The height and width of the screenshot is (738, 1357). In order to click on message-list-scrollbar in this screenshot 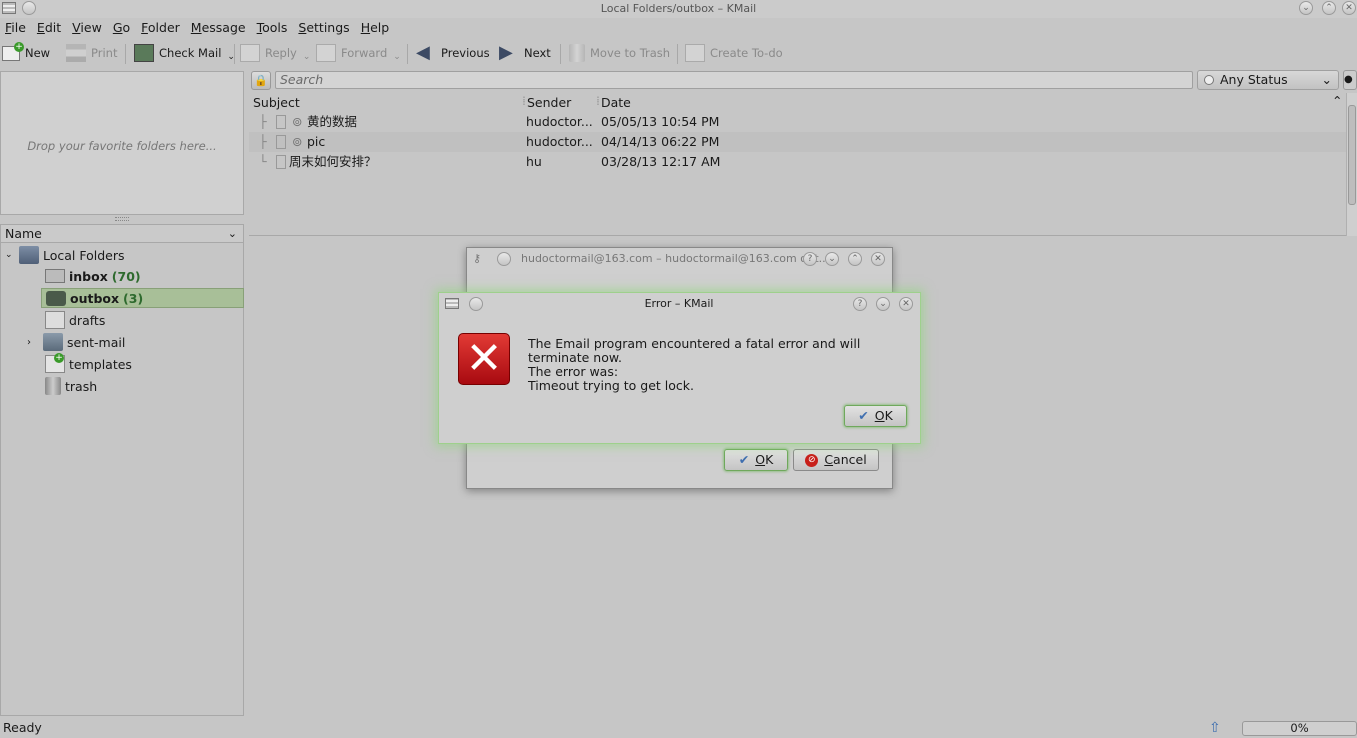, I will do `click(1351, 164)`.